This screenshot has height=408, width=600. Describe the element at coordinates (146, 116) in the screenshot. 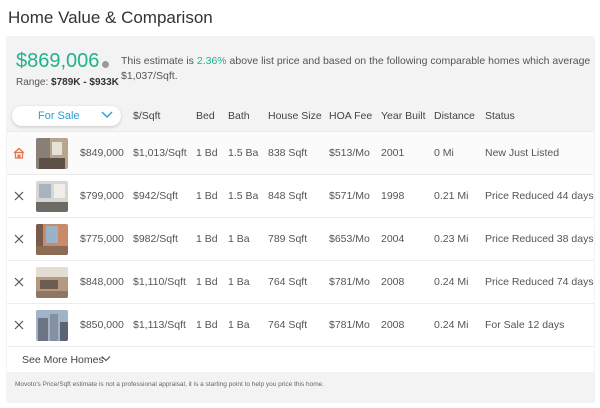

I see `header-price-sqft: $/Sqft` at that location.